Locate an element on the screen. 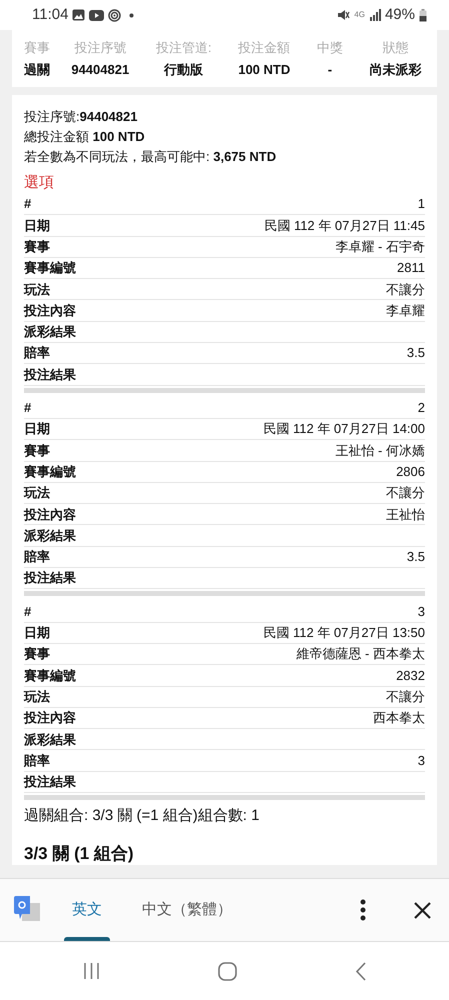  table-cell-text: 100 NTD is located at coordinates (264, 69).